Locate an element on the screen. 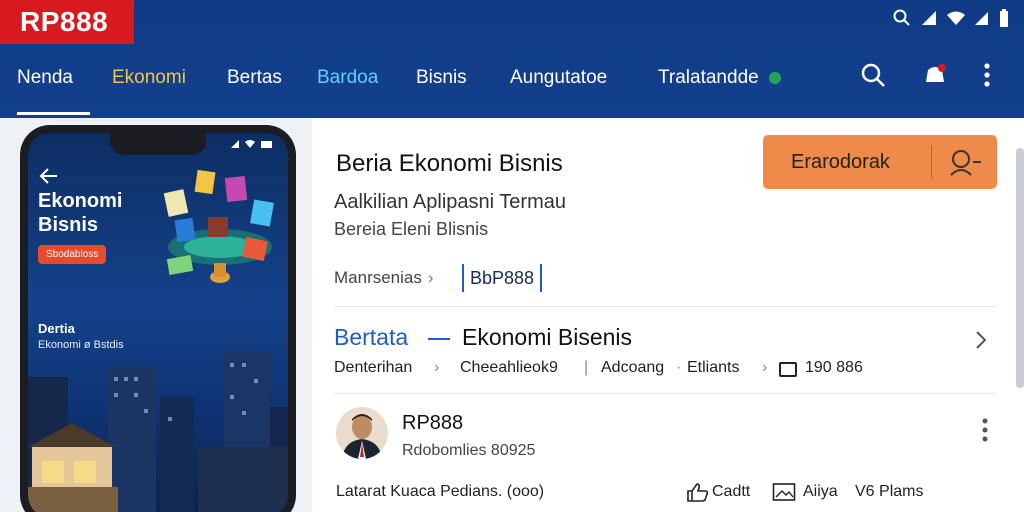  wifi-icon is located at coordinates (956, 18).